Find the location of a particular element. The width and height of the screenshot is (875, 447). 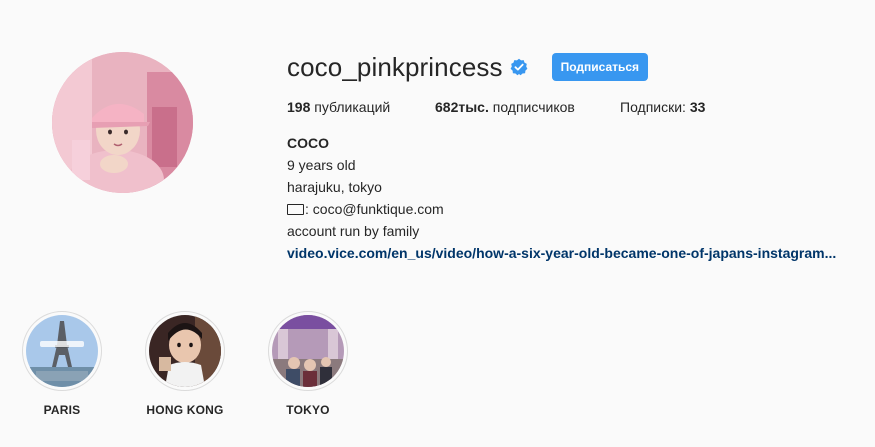

story-highlights: PARIS HONG KONG TOKYO is located at coordinates (206, 364).